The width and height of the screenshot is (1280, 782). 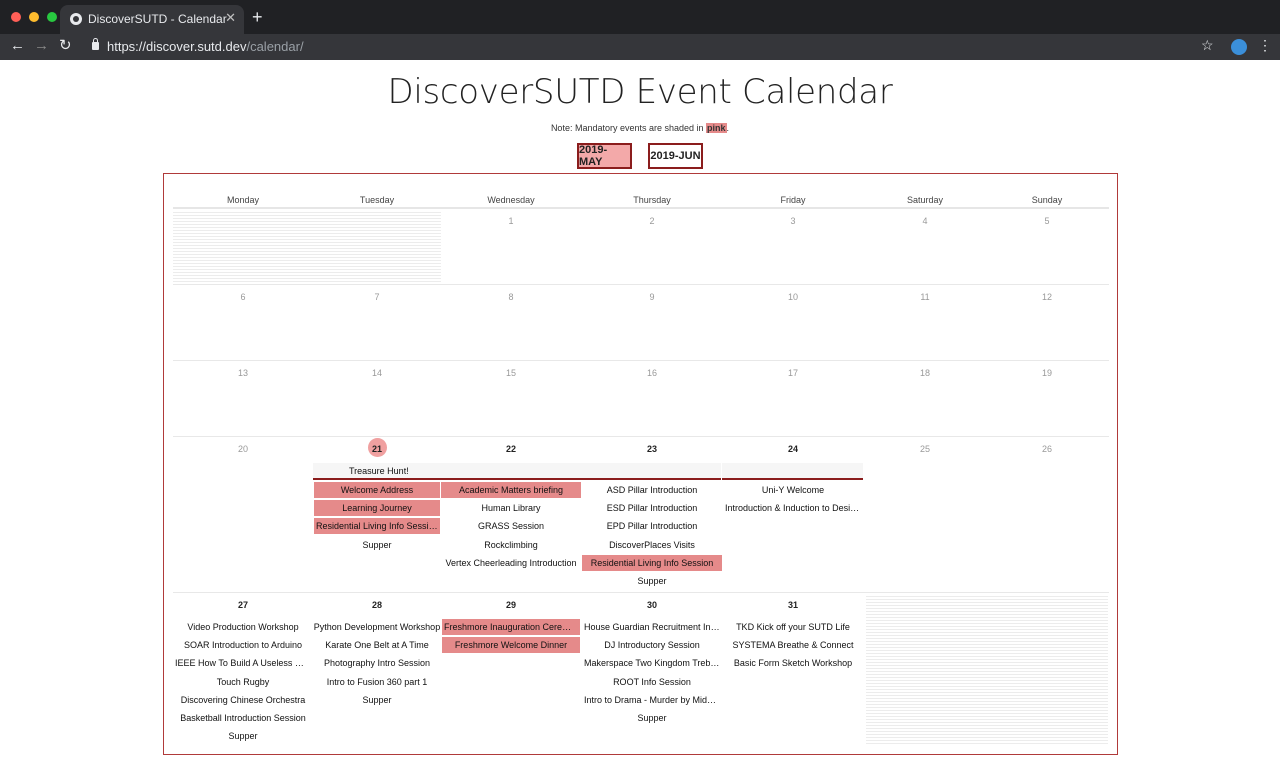 I want to click on day-number: 19, so click(x=1046, y=373).